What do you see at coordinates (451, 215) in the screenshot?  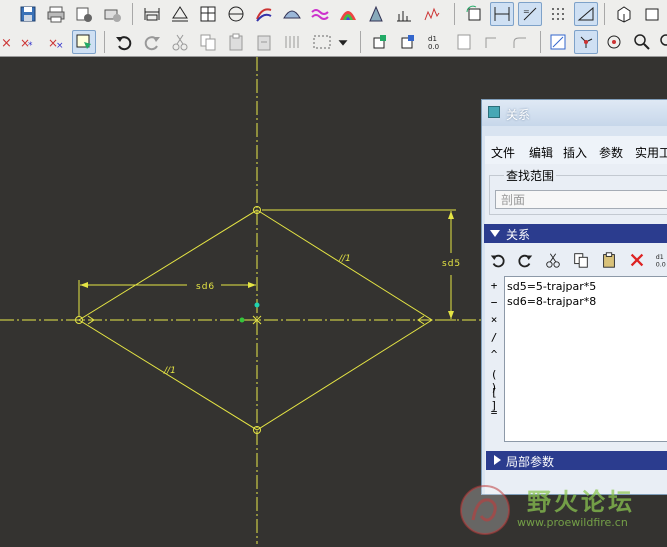 I see `sd5-arrow-top` at bounding box center [451, 215].